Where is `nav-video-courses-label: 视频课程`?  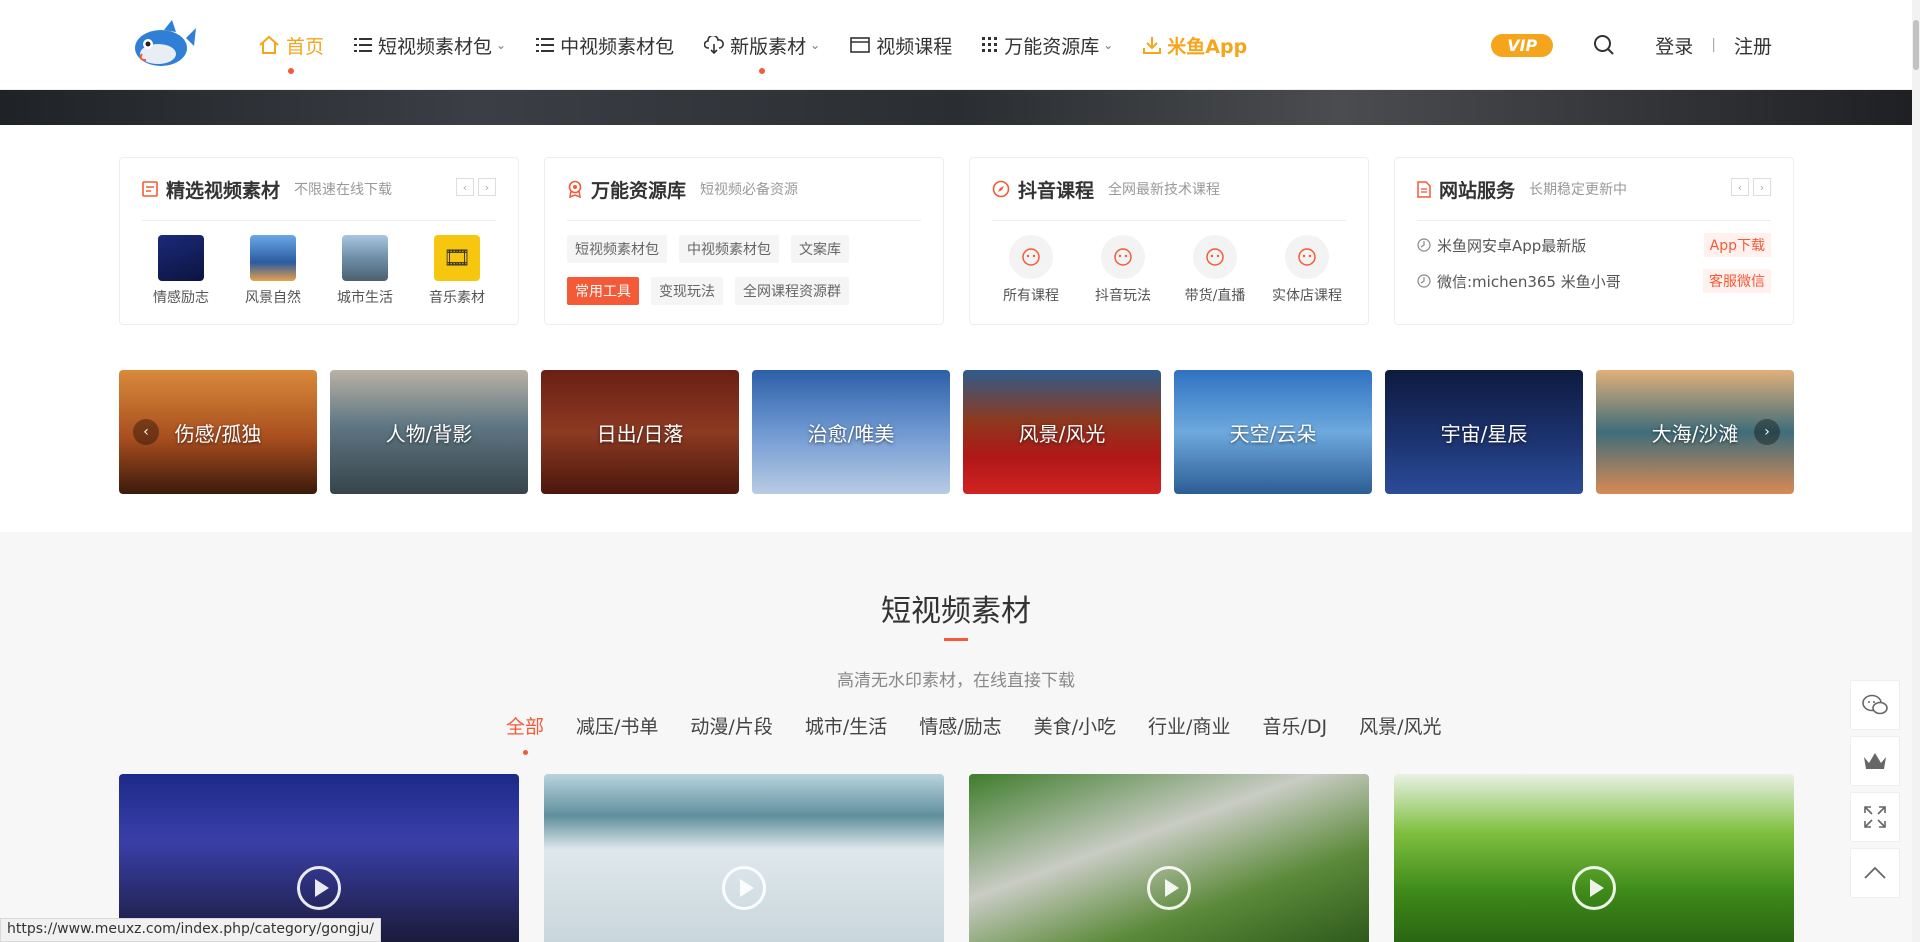
nav-video-courses-label: 视频课程 is located at coordinates (914, 46).